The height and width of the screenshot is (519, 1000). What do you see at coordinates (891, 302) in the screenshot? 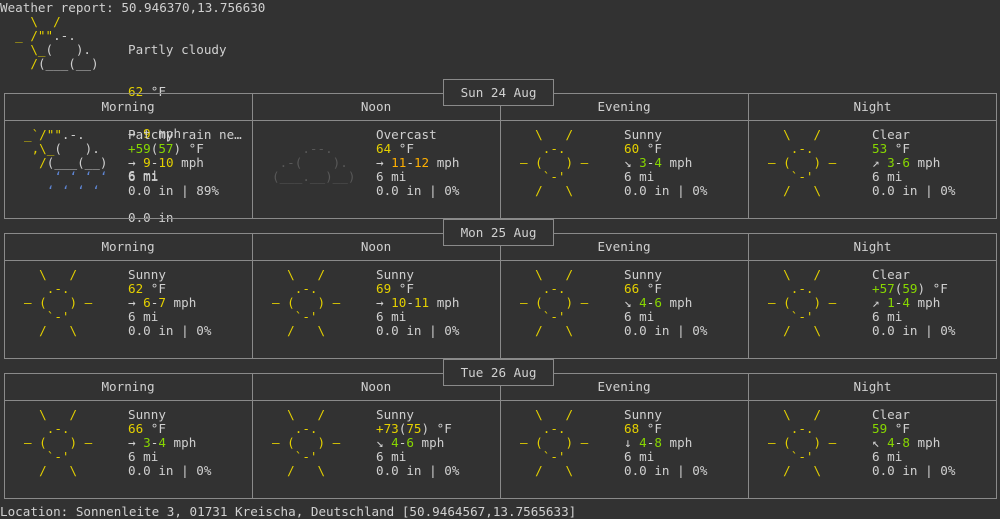
I see `text-segment: 1` at bounding box center [891, 302].